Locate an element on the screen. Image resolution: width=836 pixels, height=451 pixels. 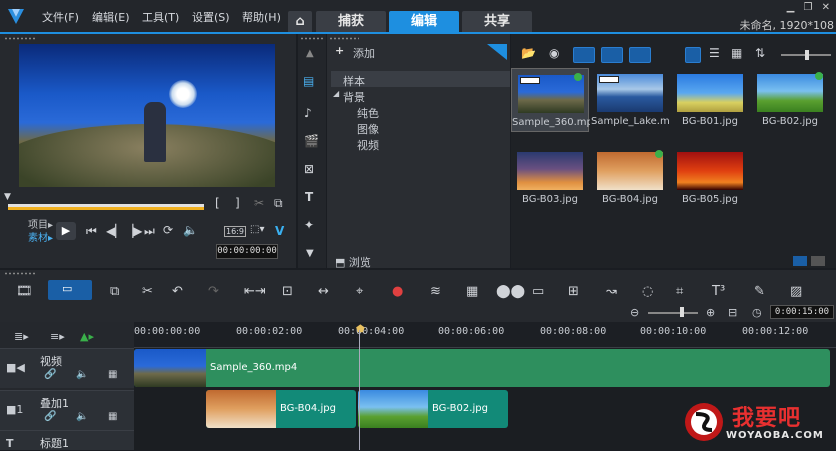
zoom-slider is located at coordinates (673, 313).